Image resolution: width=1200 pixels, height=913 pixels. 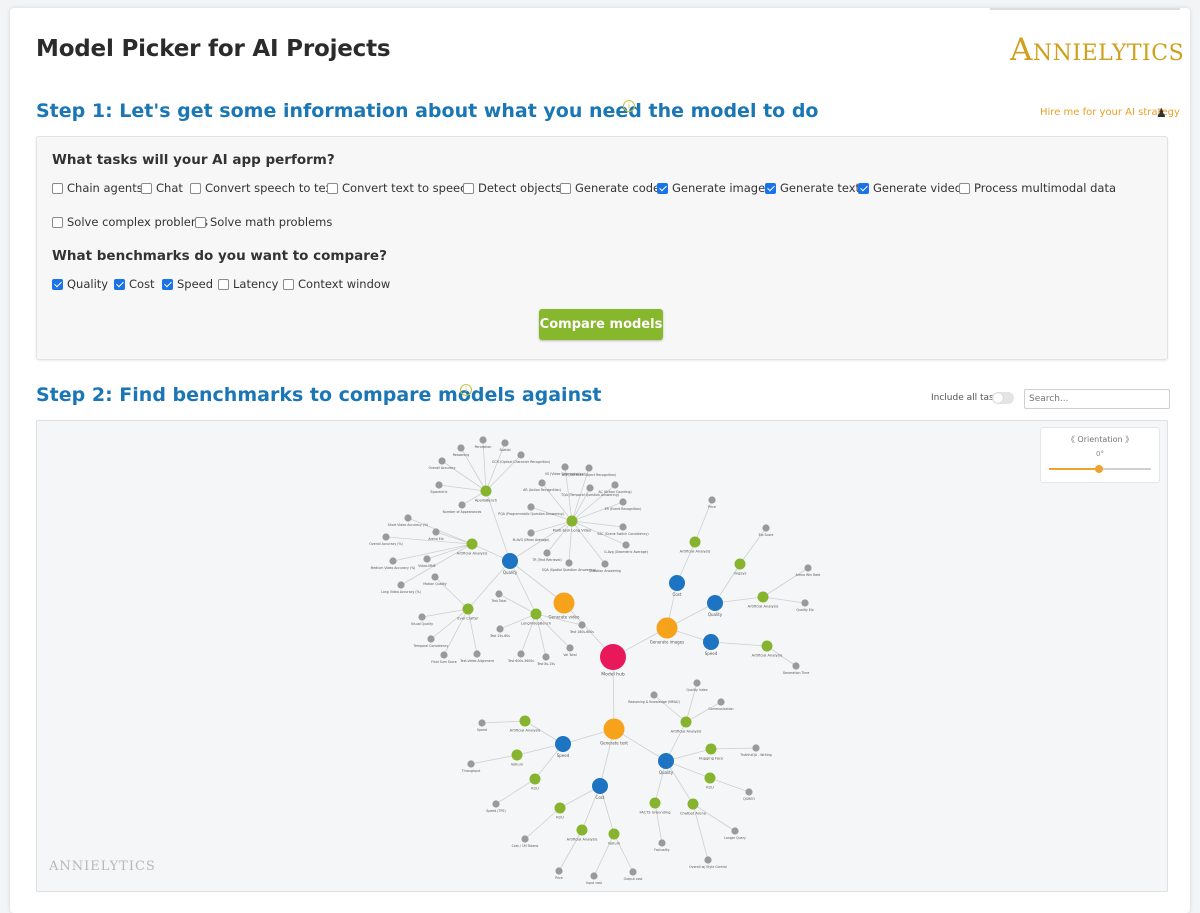 I want to click on graph-node-benchmark: Speed, so click(x=711, y=645).